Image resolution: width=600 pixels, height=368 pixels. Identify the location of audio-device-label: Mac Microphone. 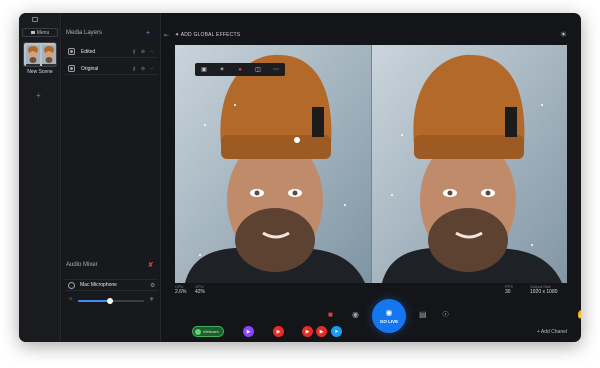
(98, 285).